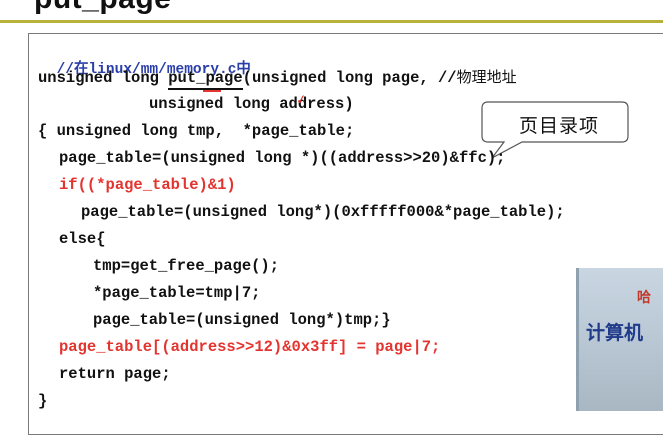 The image size is (663, 435). What do you see at coordinates (68, 185) in the screenshot?
I see `if-keyword: if` at bounding box center [68, 185].